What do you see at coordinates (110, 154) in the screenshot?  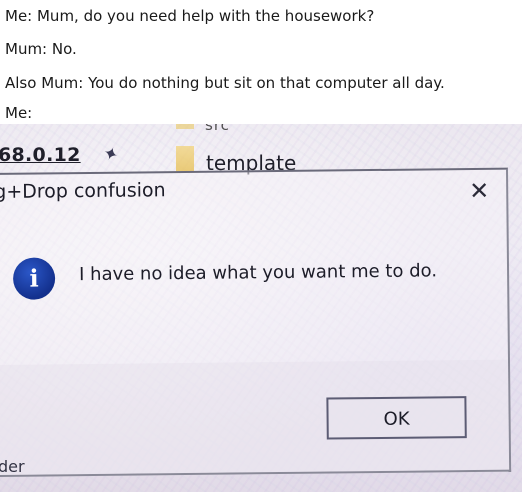 I see `pin-icon: ✦` at bounding box center [110, 154].